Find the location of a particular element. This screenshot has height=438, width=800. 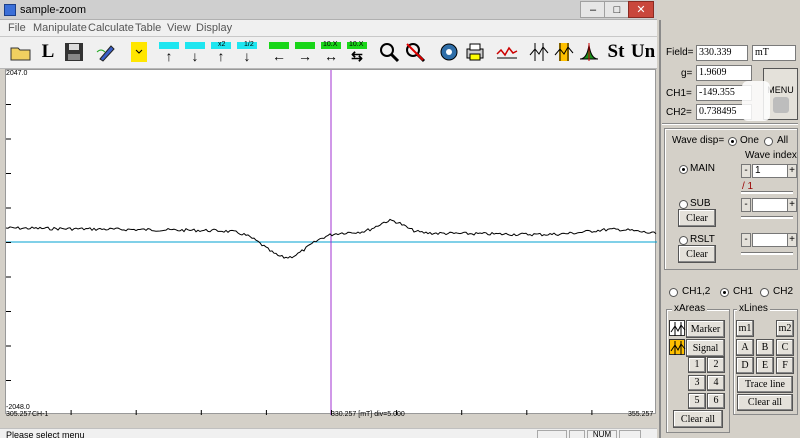

minimize-button: – is located at coordinates (593, 9).